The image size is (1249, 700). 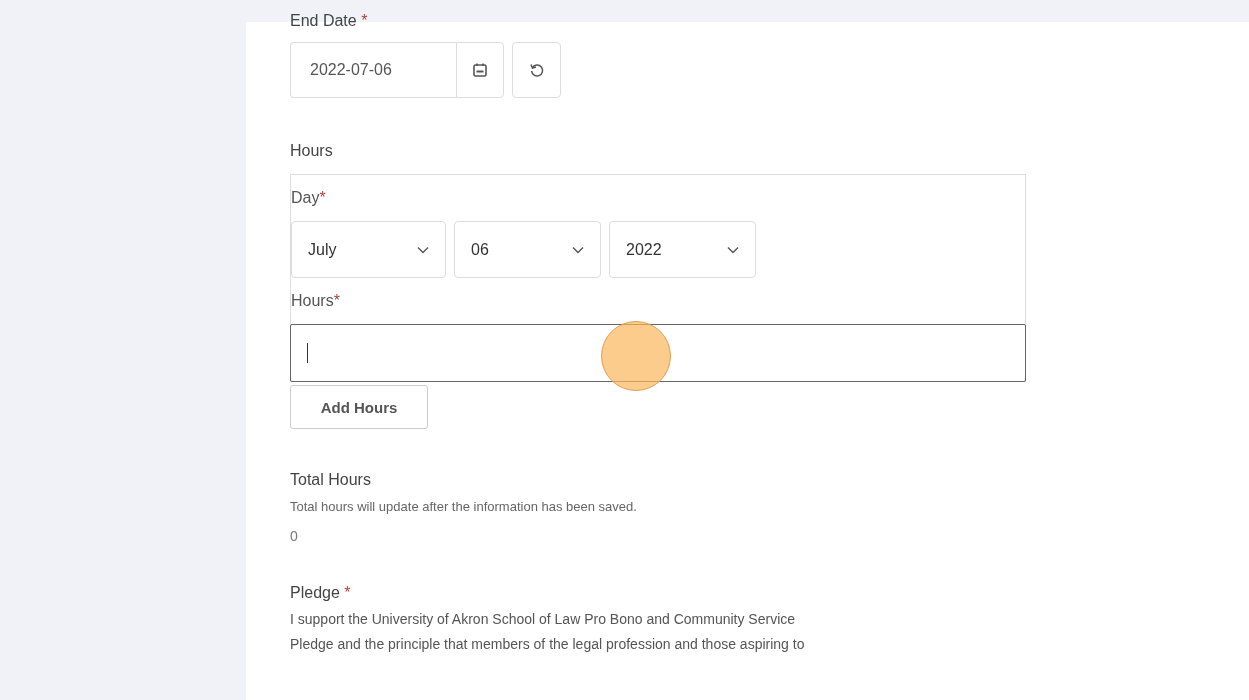 I want to click on field-label: Pledge, so click(x=315, y=592).